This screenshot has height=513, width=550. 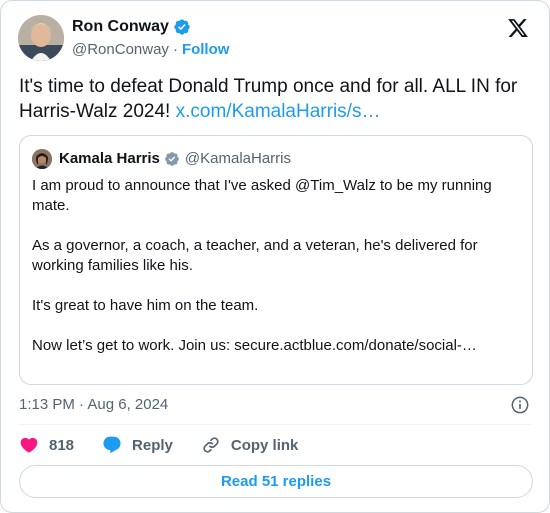 I want to click on follow-button: Follow, so click(x=206, y=49).